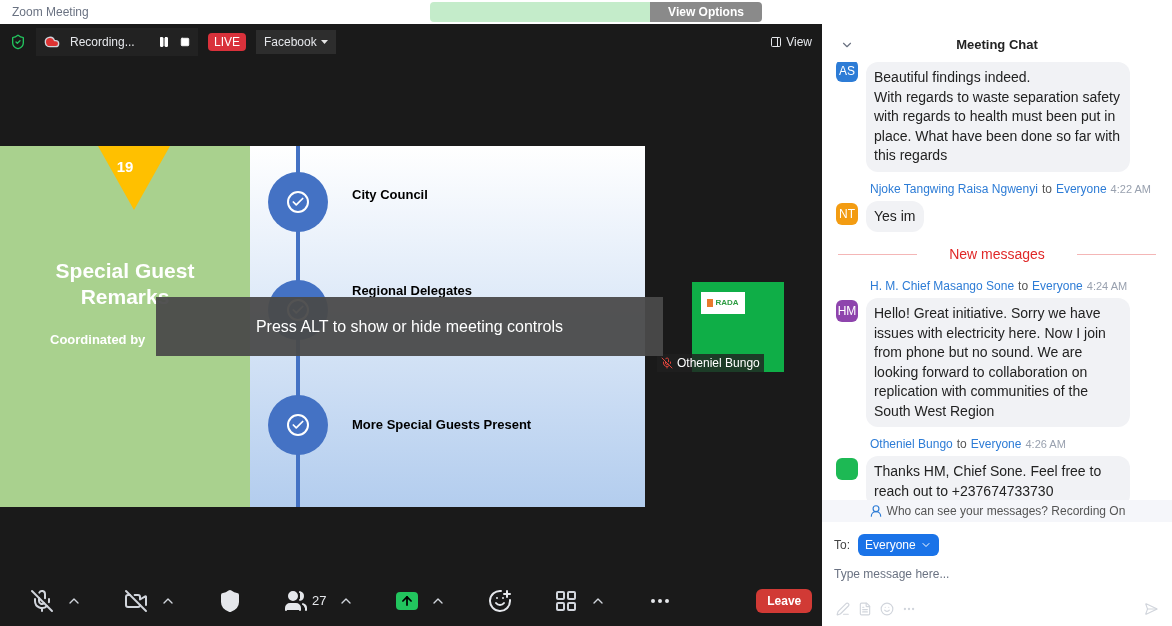 The image size is (1172, 626). I want to click on avatar: AS, so click(847, 72).